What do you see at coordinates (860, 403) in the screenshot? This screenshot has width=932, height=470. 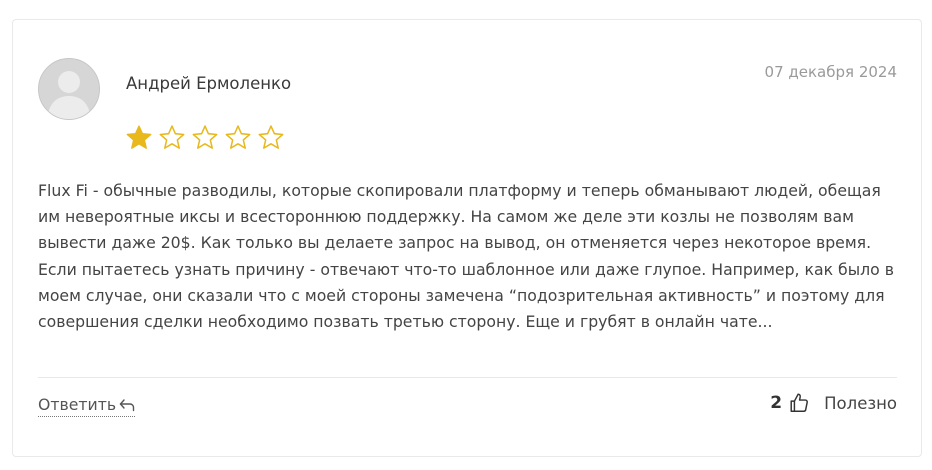 I see `helpful-label: Полезно` at bounding box center [860, 403].